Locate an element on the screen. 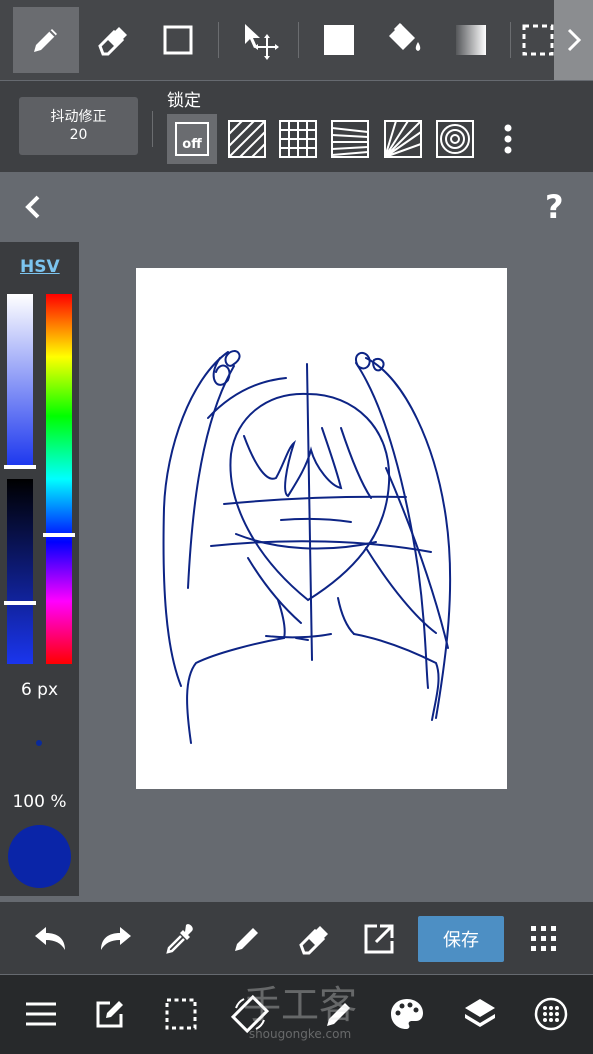 This screenshot has width=593, height=1054. brightness-knob is located at coordinates (20, 603).